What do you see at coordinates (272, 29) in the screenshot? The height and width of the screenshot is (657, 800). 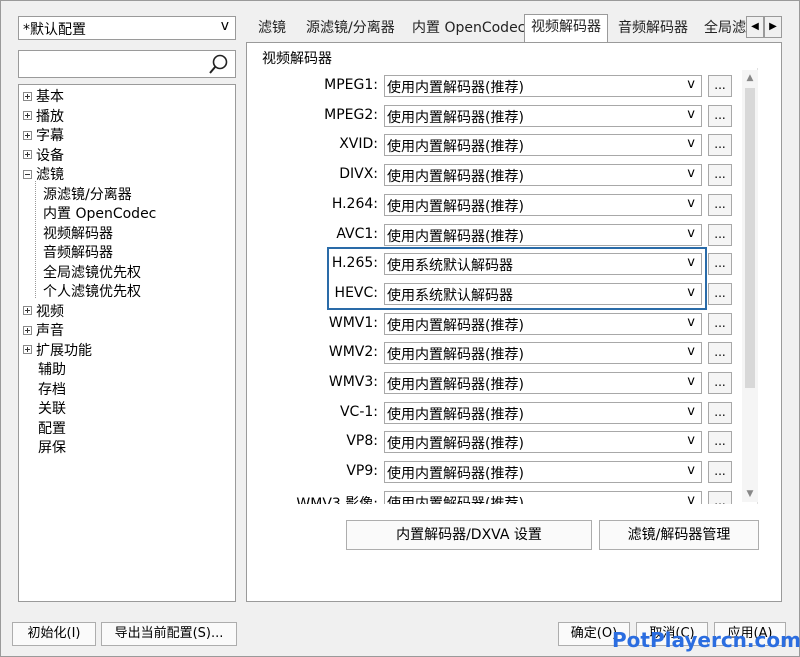 I see `tab-item: 滤镜` at bounding box center [272, 29].